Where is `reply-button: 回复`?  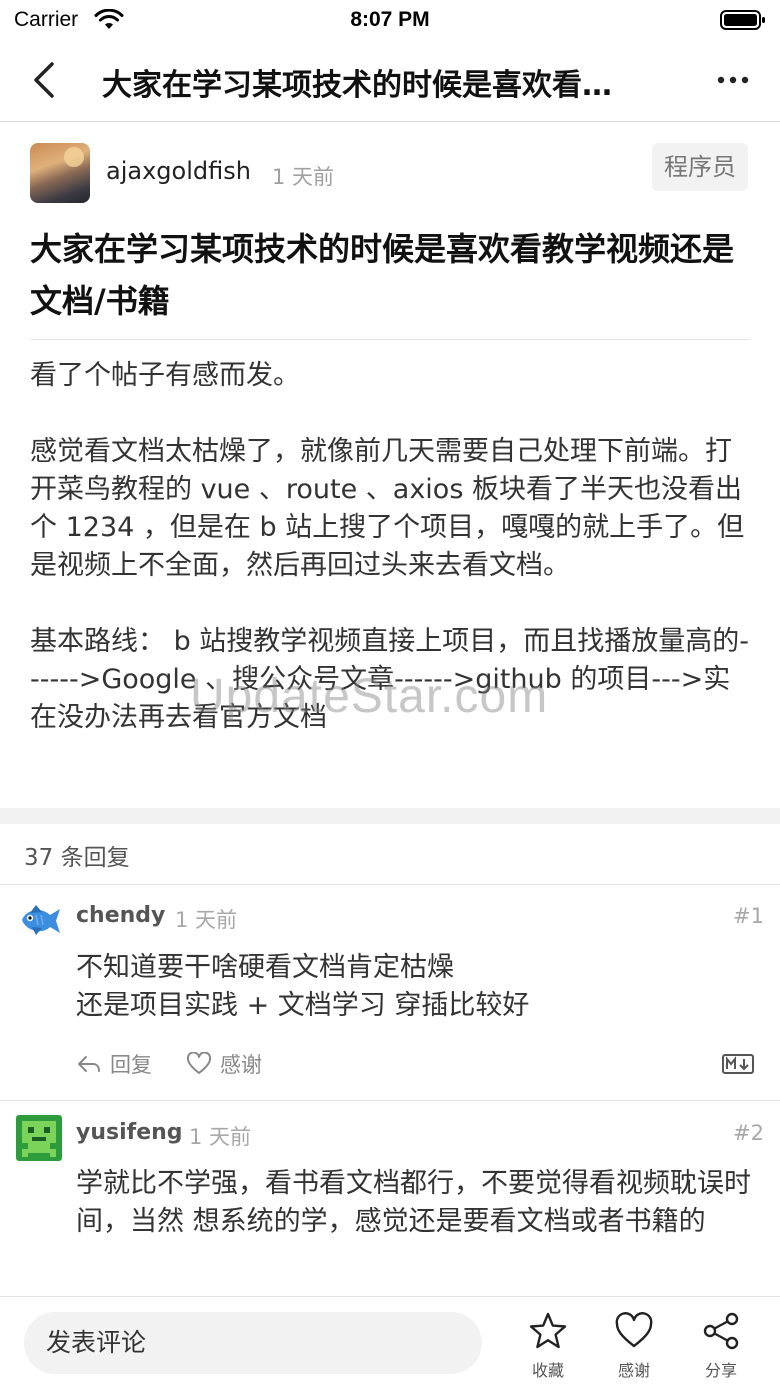
reply-button: 回复 is located at coordinates (114, 1064).